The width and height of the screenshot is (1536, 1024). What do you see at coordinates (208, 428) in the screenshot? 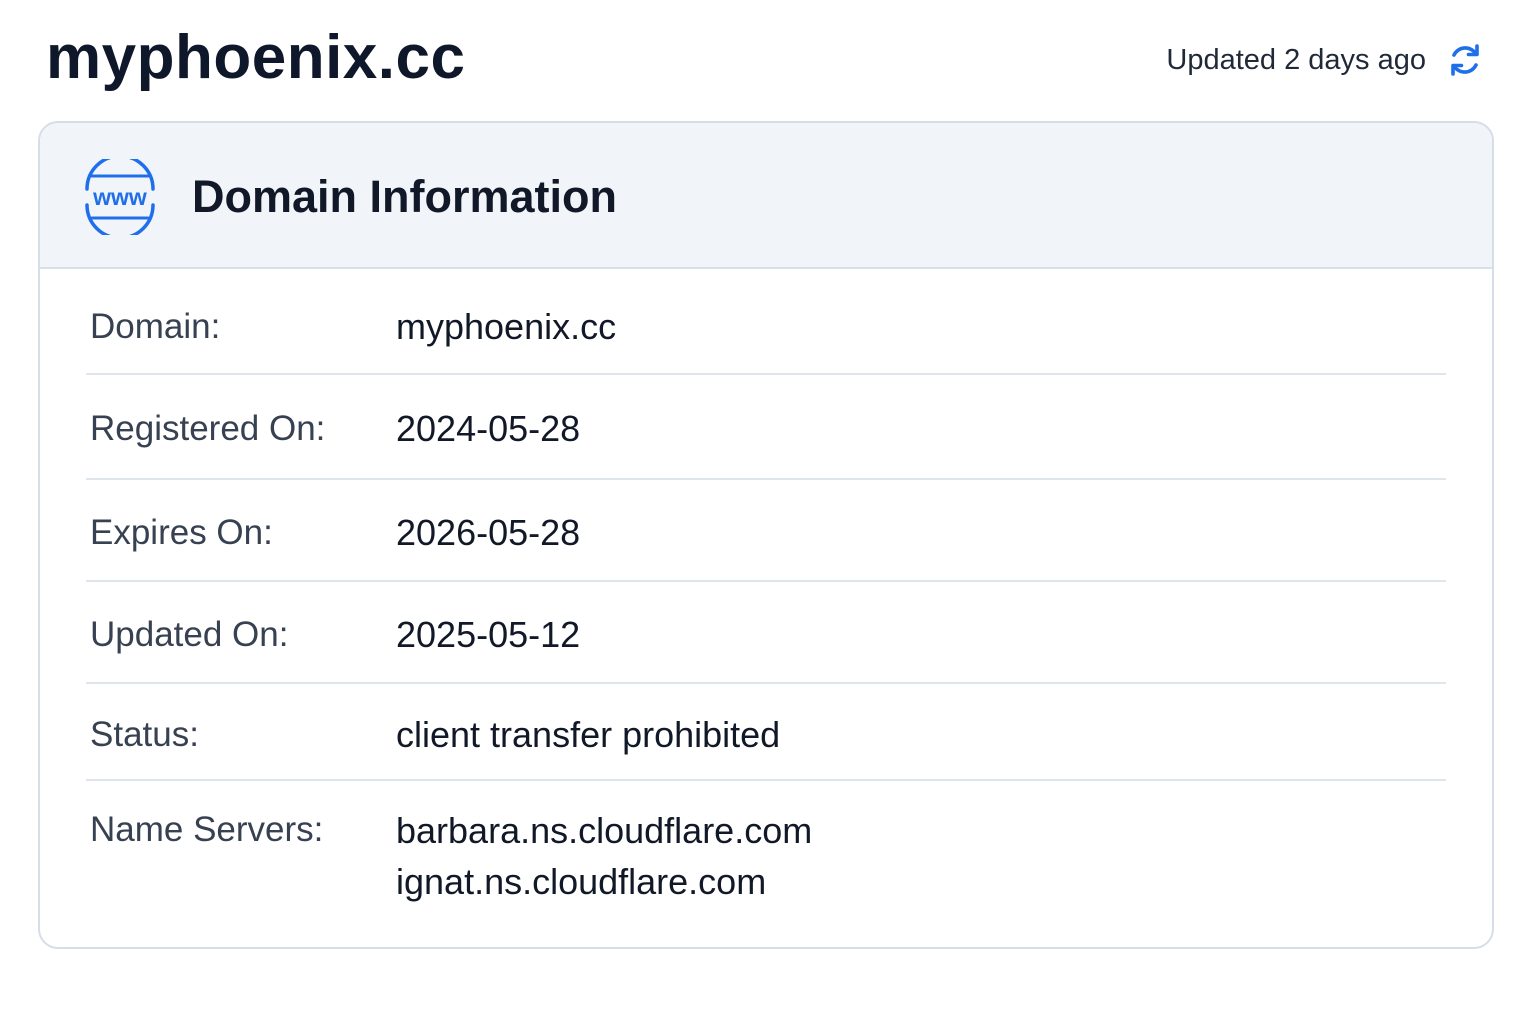
I see `row-label: Registered On:` at bounding box center [208, 428].